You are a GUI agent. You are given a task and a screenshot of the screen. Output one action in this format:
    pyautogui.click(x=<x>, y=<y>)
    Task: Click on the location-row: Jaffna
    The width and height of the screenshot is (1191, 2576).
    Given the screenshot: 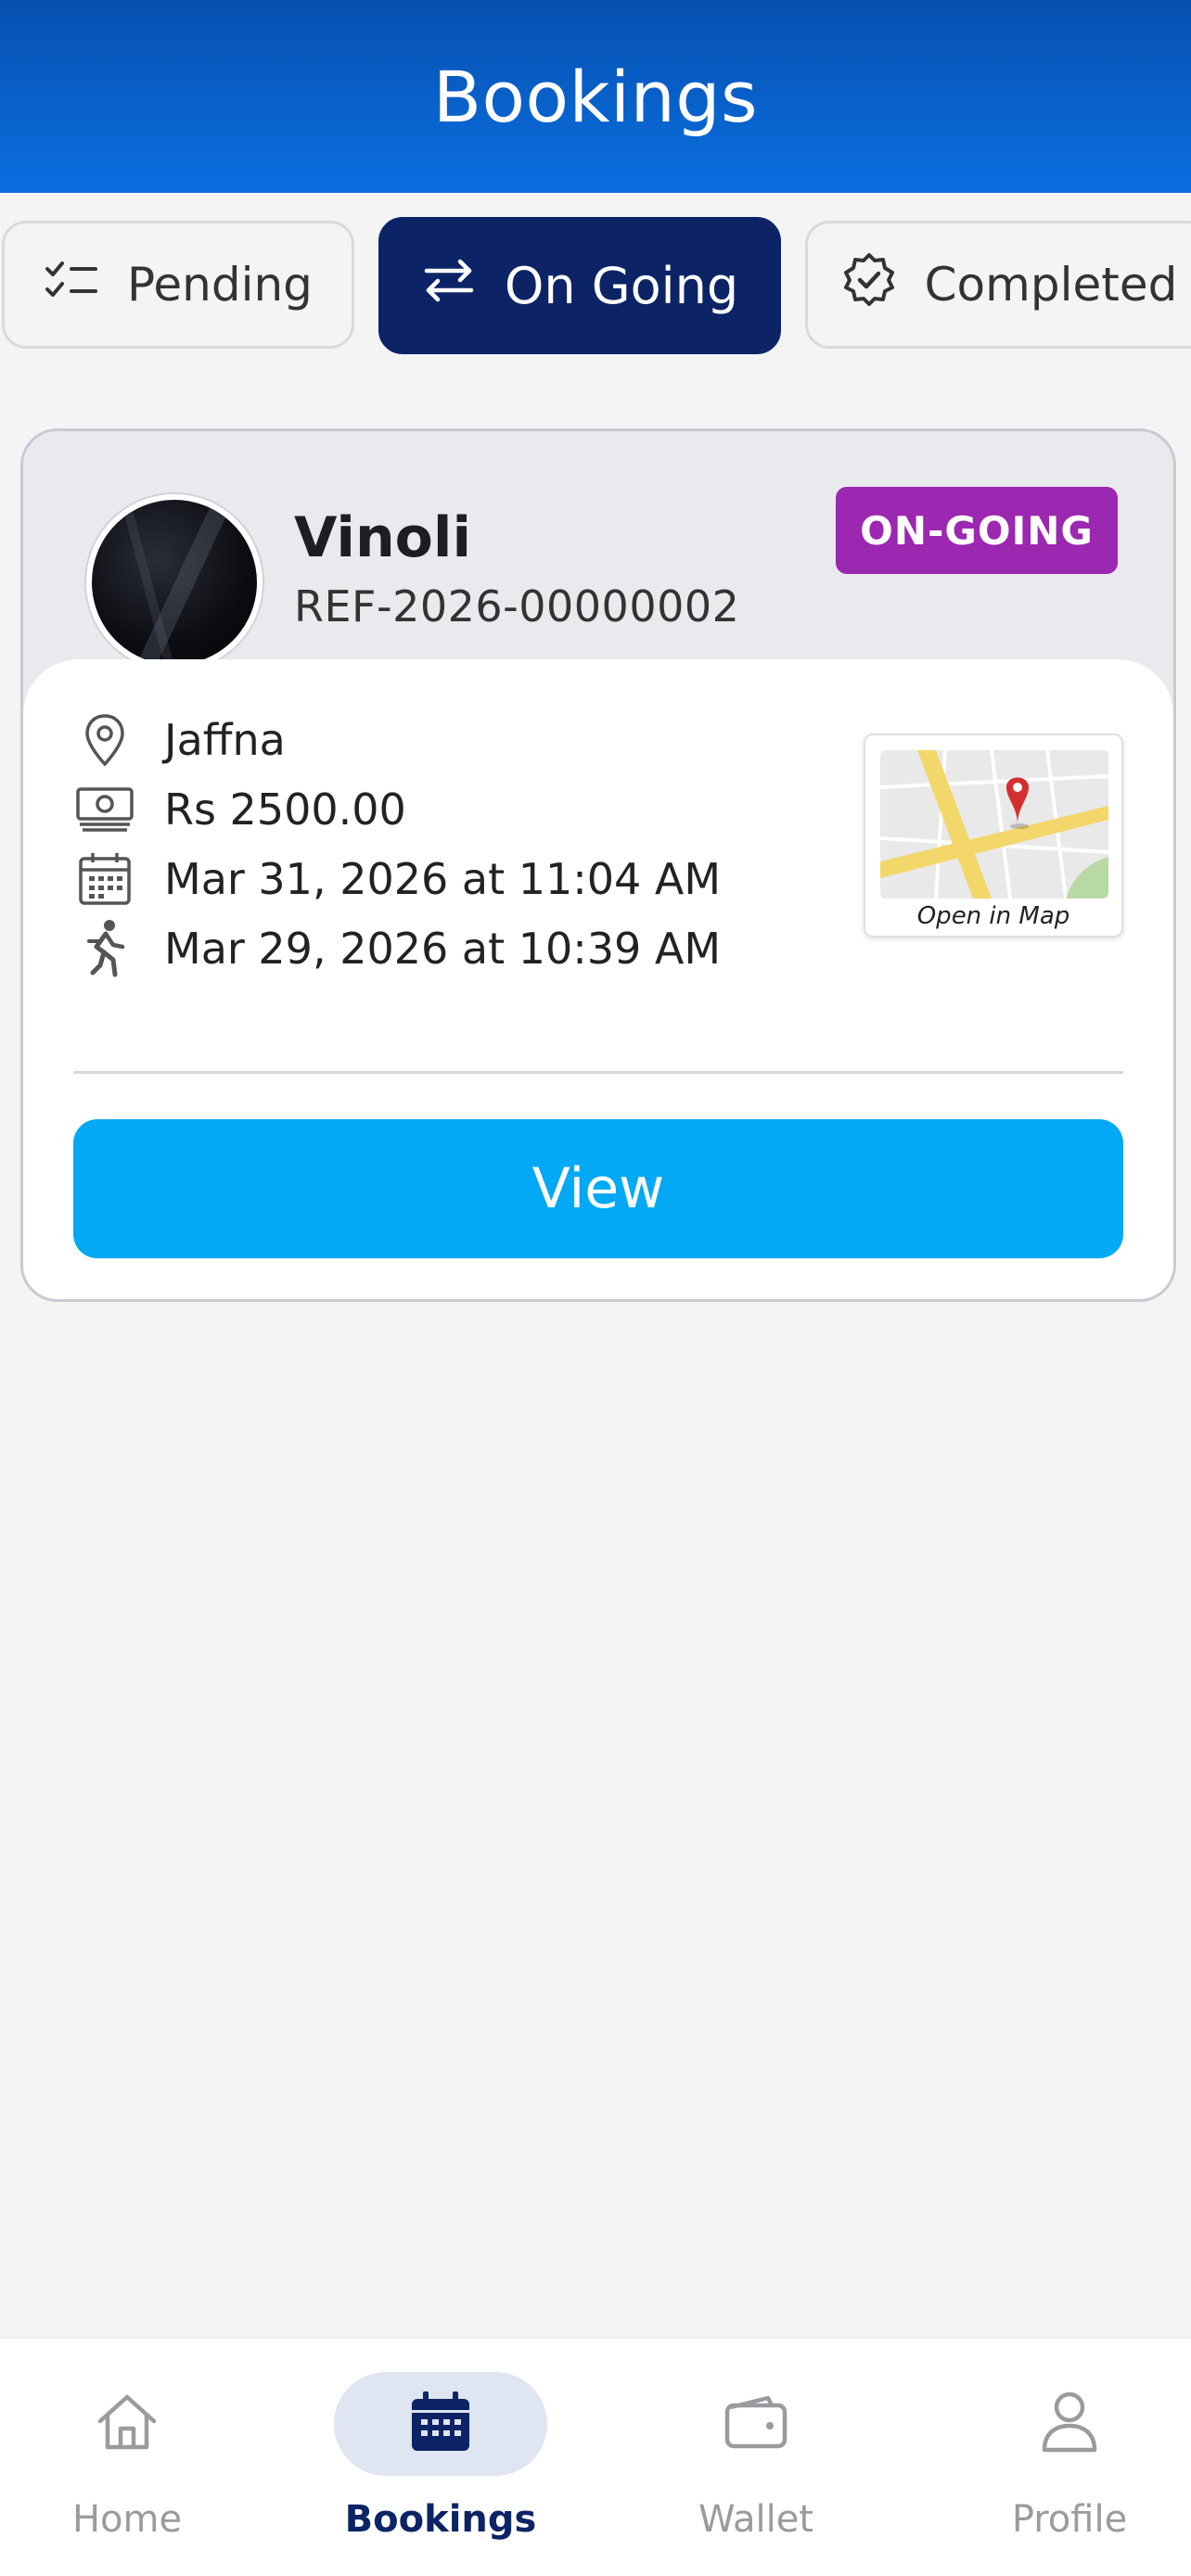 What is the action you would take?
    pyautogui.click(x=180, y=740)
    